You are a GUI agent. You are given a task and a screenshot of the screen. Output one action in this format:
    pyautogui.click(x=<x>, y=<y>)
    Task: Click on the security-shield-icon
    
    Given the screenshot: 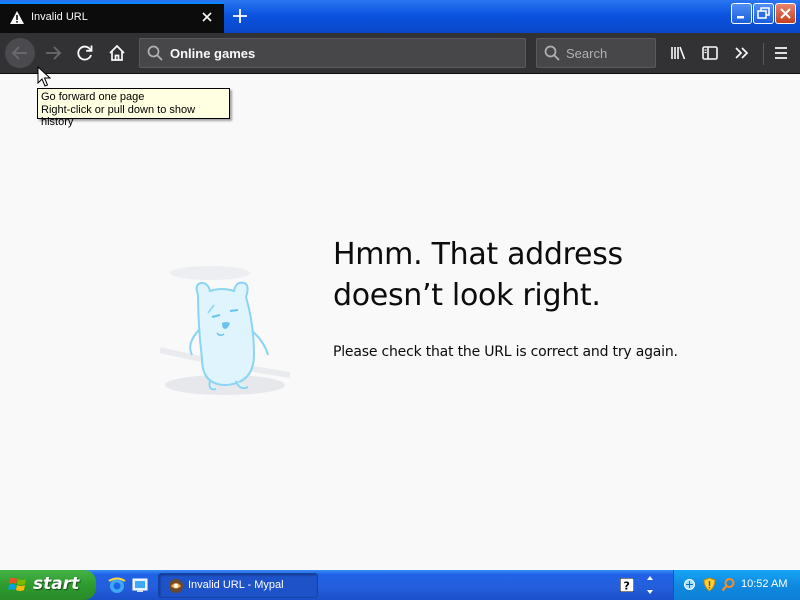 What is the action you would take?
    pyautogui.click(x=709, y=584)
    